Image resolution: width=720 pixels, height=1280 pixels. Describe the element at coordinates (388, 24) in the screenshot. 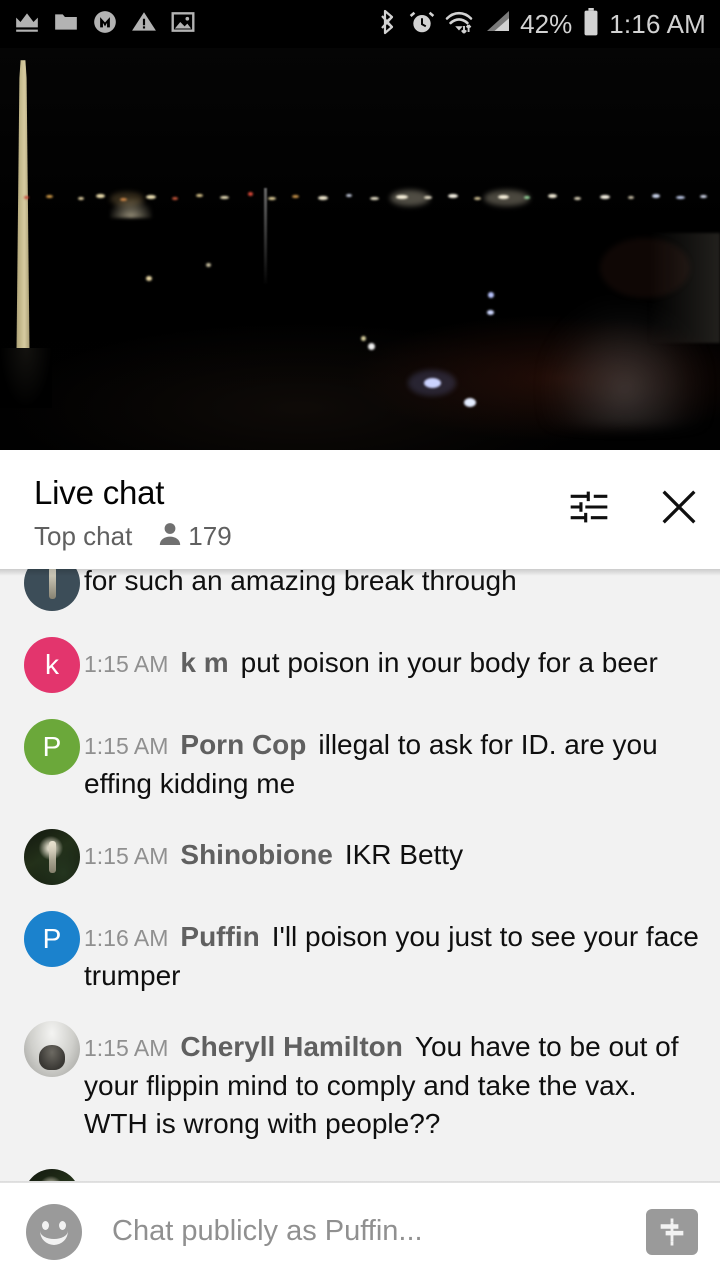

I see `bluetooth-icon` at that location.